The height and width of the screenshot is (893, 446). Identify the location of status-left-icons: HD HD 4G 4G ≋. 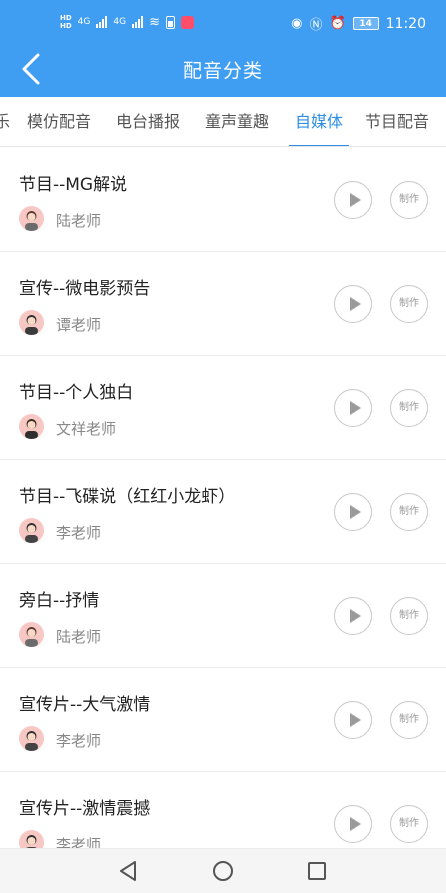
(127, 22).